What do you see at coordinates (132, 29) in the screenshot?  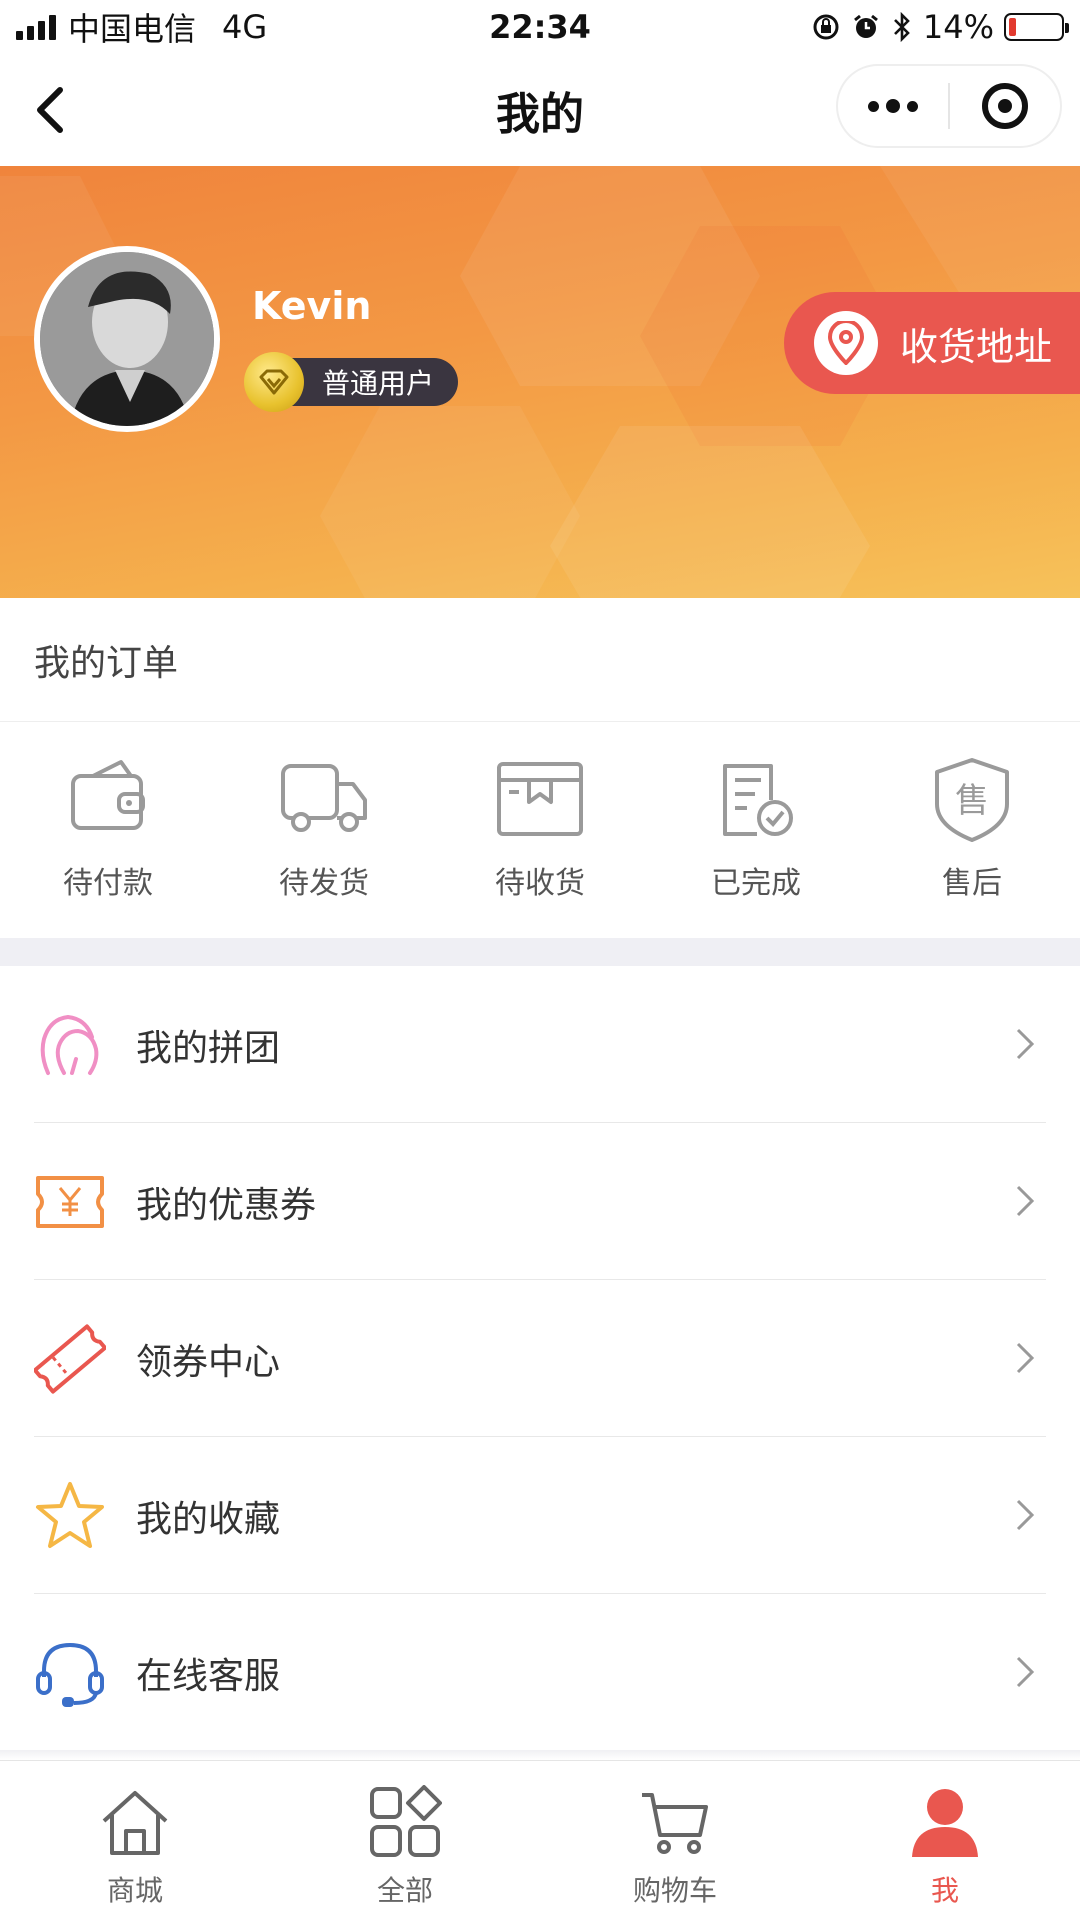 I see `carrier-label: 中国电信` at bounding box center [132, 29].